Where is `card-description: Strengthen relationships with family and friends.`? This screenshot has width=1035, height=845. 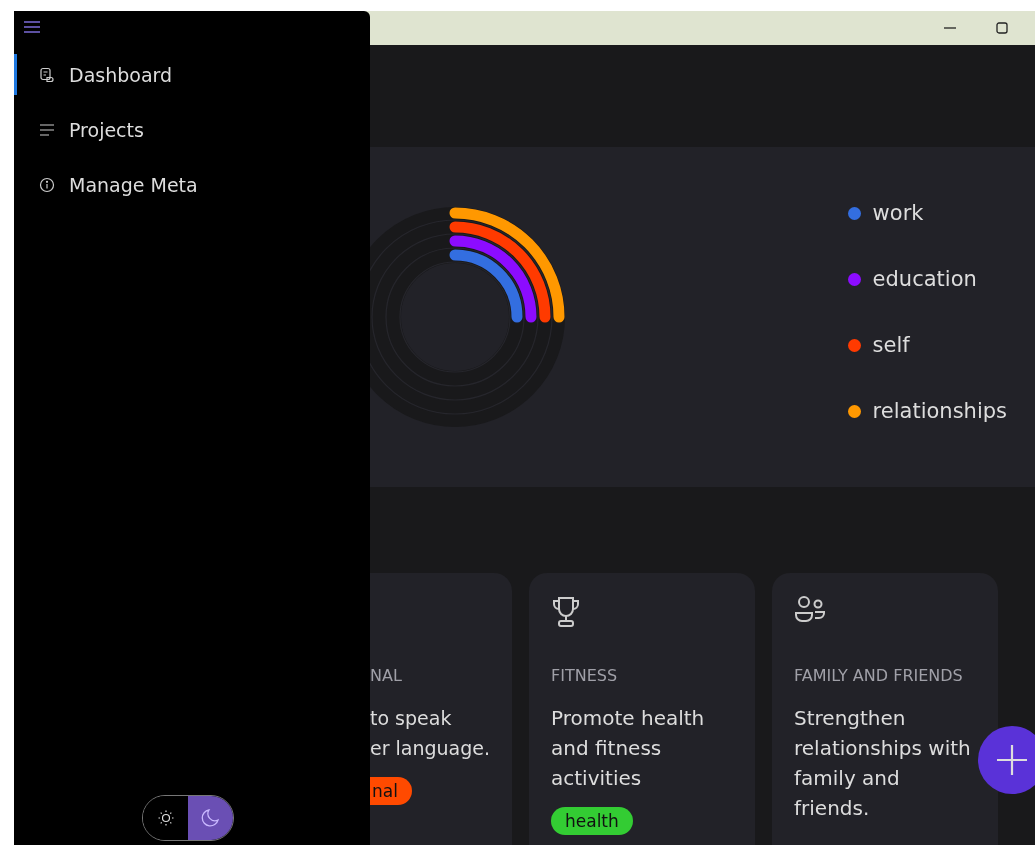
card-description: Strengthen relationships with family and friends. is located at coordinates (883, 763).